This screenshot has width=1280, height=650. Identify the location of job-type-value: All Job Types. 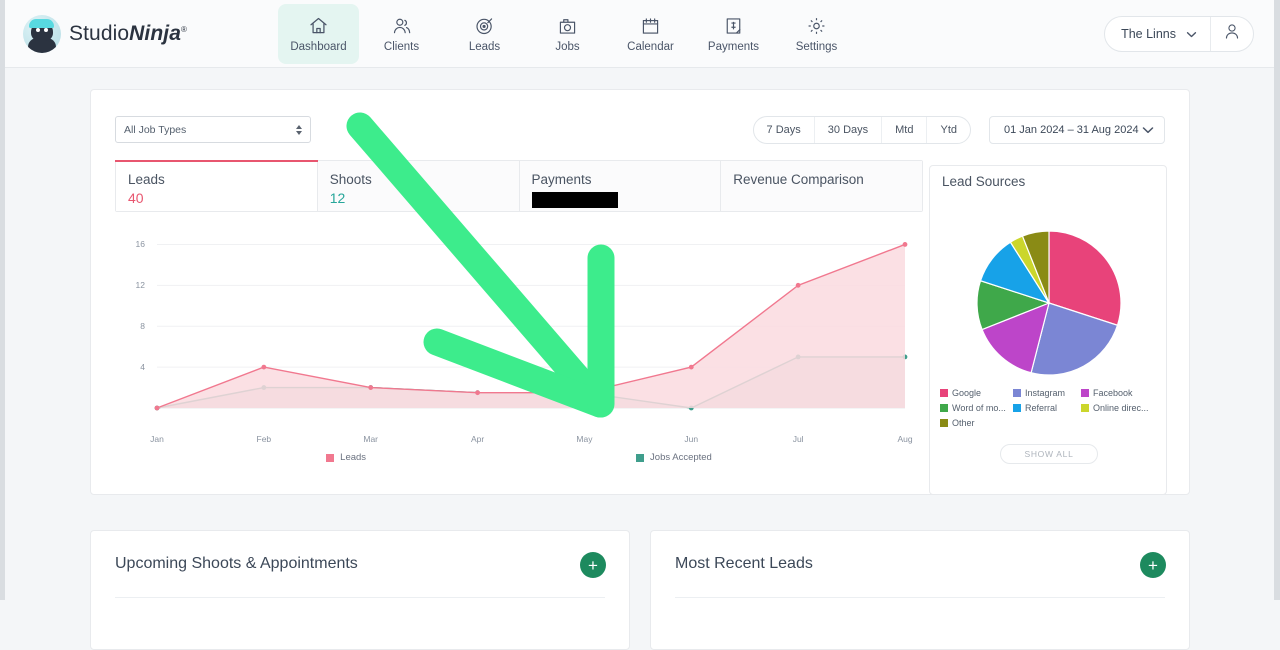
(155, 129).